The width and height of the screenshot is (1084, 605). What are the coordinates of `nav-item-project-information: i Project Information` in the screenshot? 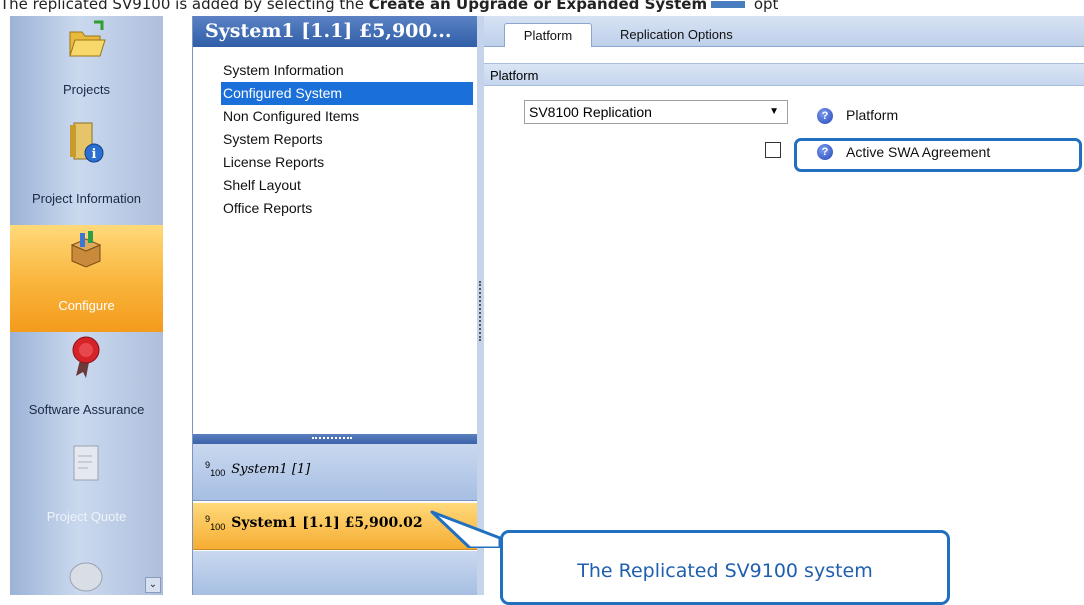 It's located at (86, 170).